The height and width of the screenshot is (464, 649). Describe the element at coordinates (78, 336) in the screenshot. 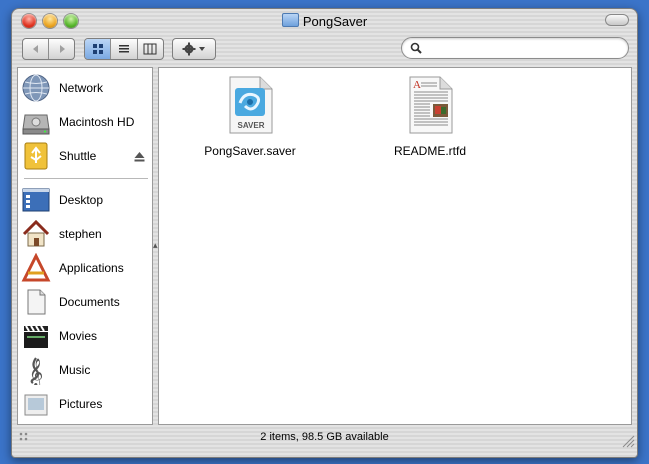

I see `sidebar-item-label: Movies` at that location.